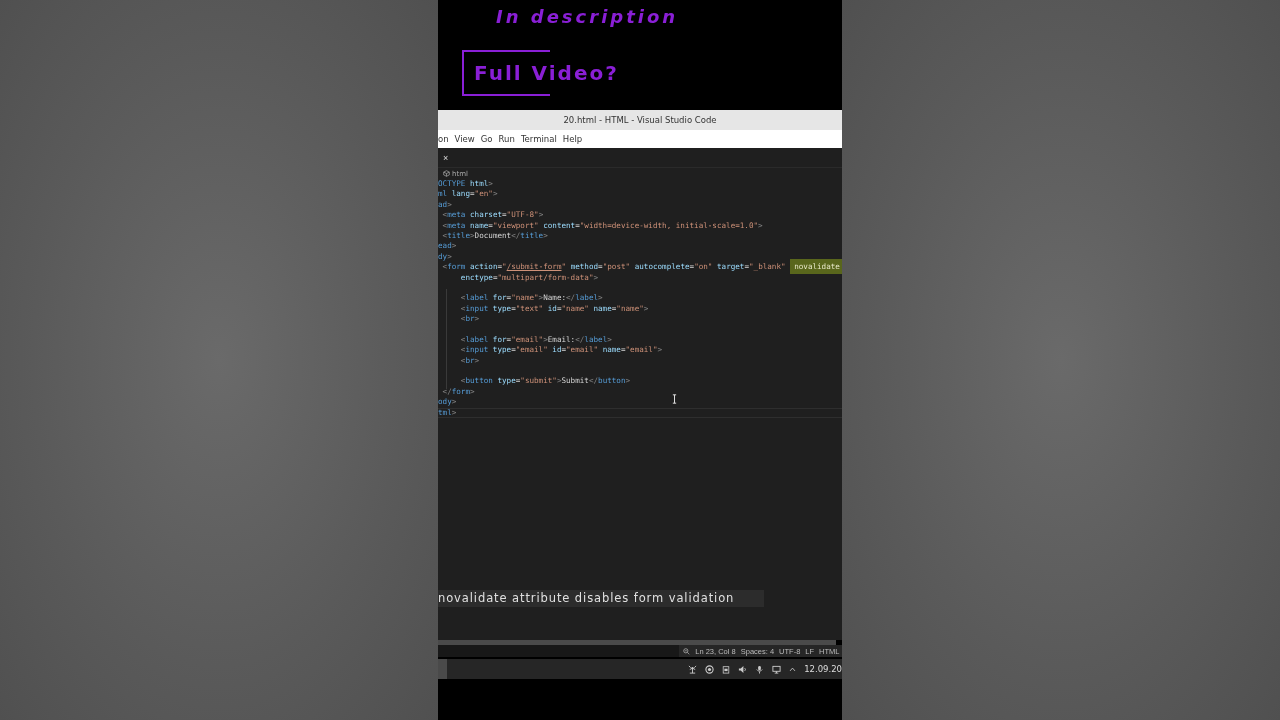 This screenshot has height=720, width=1280. Describe the element at coordinates (726, 669) in the screenshot. I see `clipboard-icon` at that location.